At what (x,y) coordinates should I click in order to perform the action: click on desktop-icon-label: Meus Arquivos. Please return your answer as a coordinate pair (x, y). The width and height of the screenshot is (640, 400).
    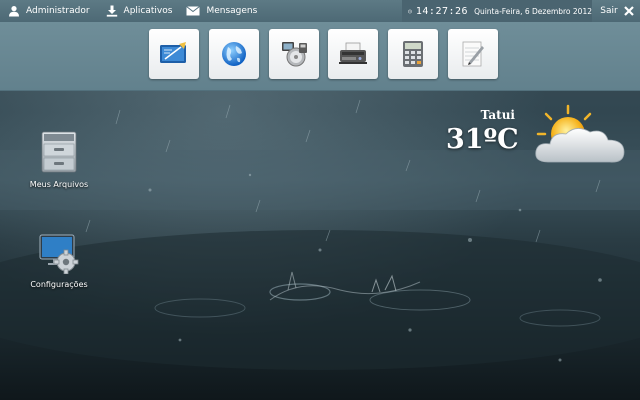
    Looking at the image, I should click on (59, 184).